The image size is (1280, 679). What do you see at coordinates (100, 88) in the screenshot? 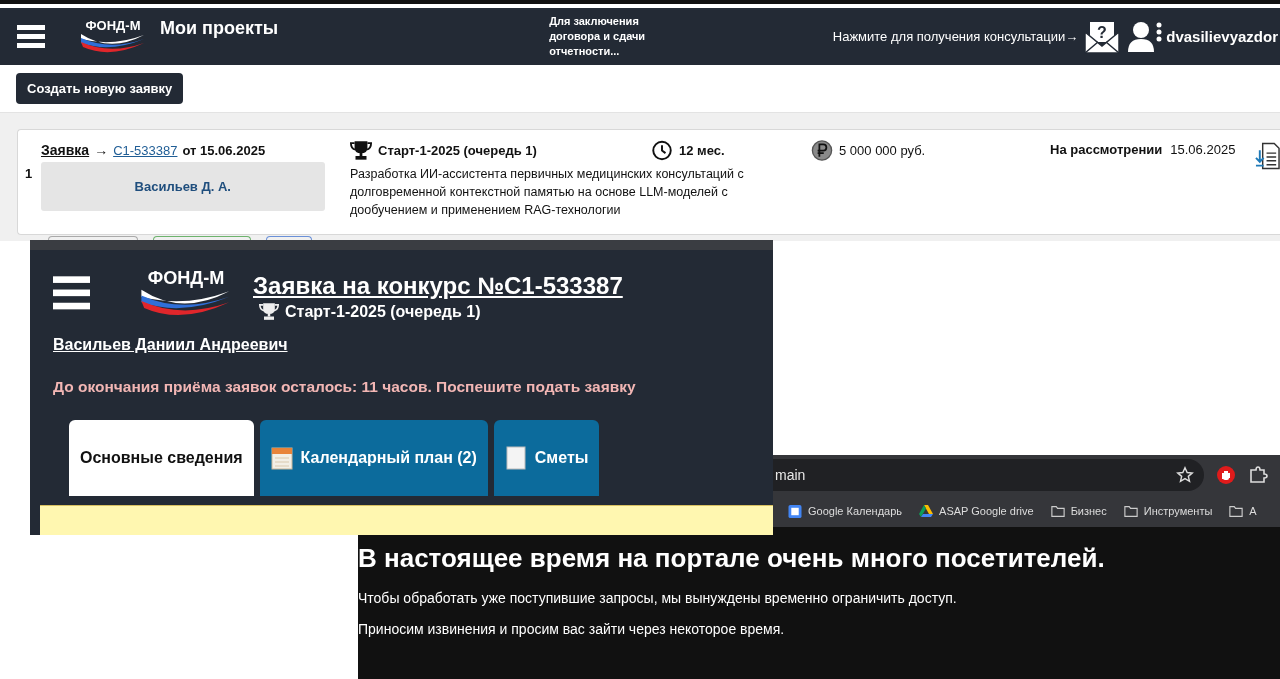
I see `create-application-button: Создать новую заявку` at bounding box center [100, 88].